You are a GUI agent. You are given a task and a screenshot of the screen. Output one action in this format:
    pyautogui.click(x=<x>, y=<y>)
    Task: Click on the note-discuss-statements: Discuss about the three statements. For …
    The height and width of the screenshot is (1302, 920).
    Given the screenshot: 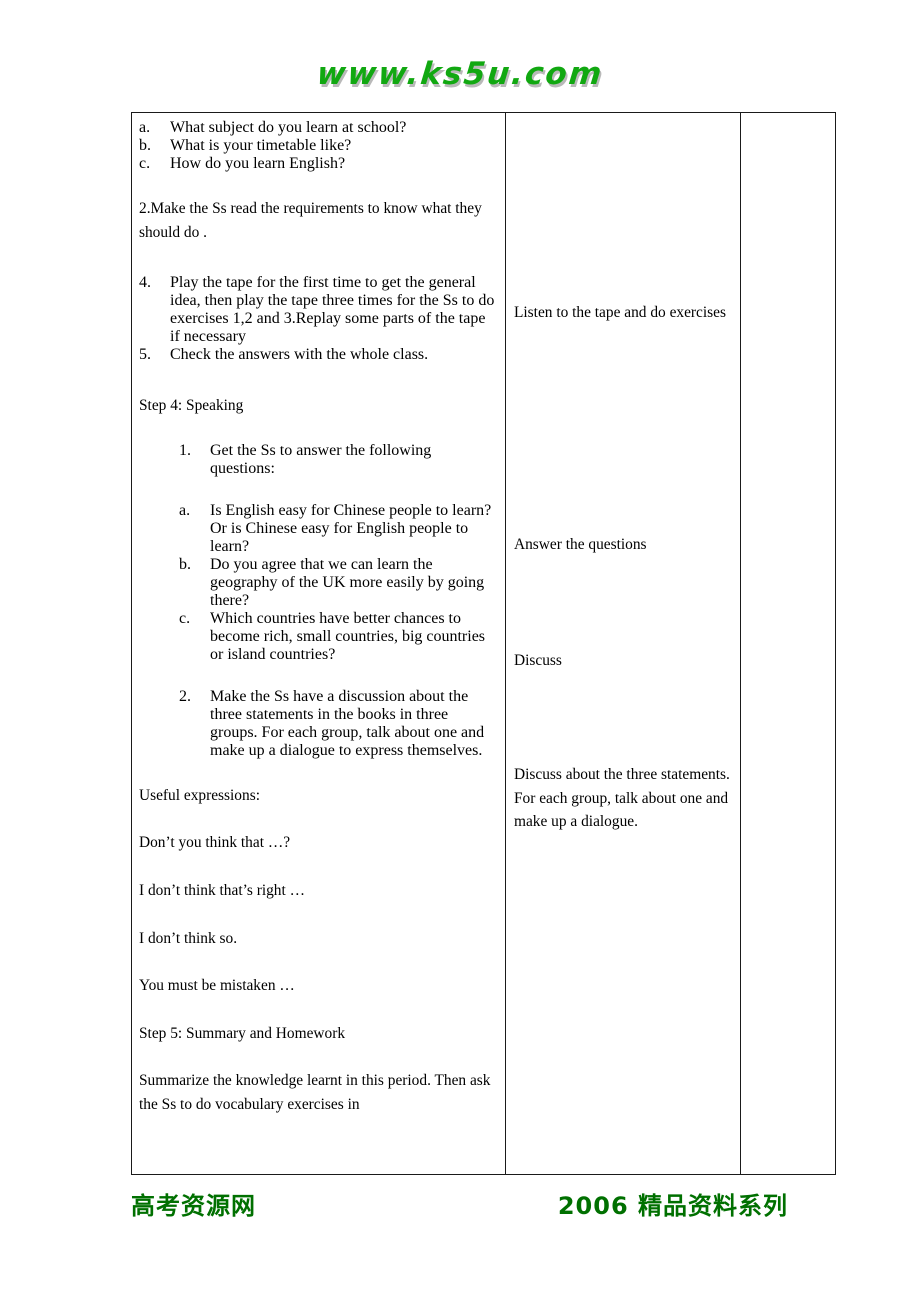 What is the action you would take?
    pyautogui.click(x=622, y=798)
    